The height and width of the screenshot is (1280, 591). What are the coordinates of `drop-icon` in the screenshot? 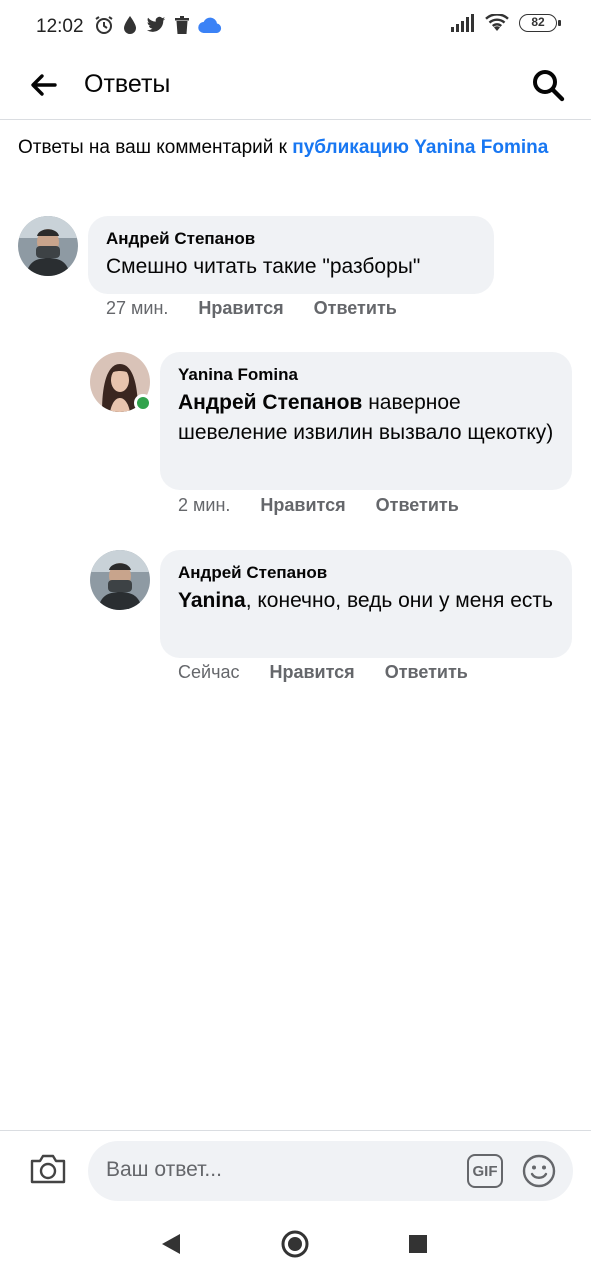 It's located at (130, 25).